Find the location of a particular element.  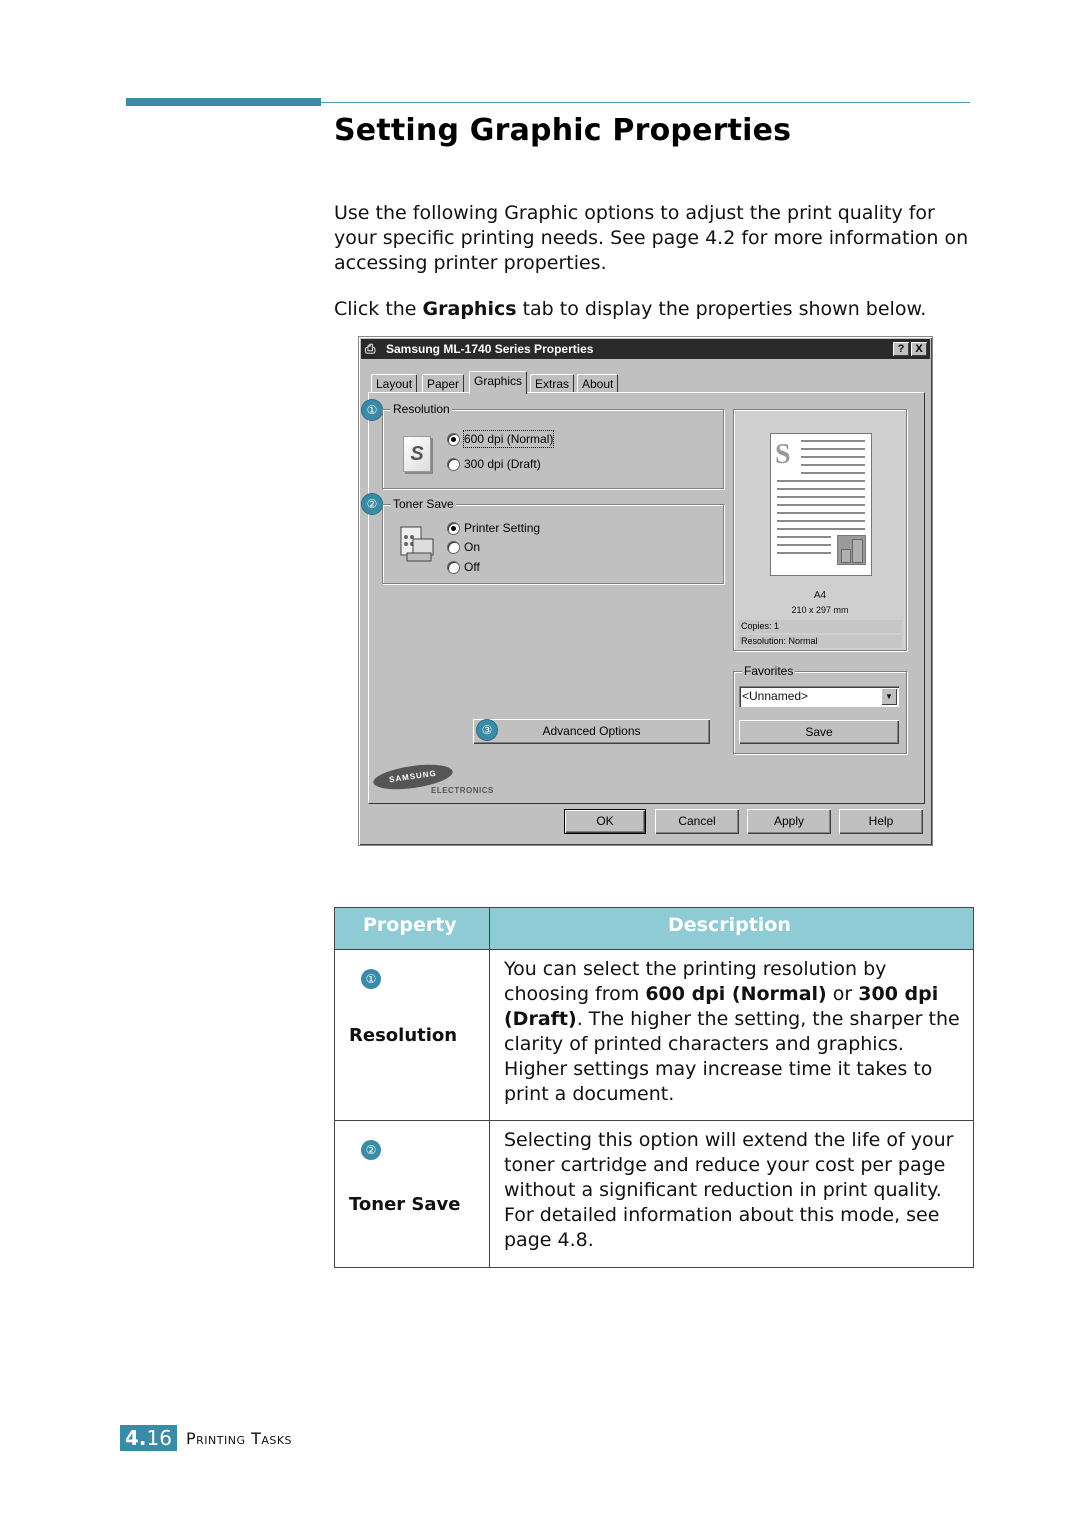

paper-size: A4 is located at coordinates (820, 595).